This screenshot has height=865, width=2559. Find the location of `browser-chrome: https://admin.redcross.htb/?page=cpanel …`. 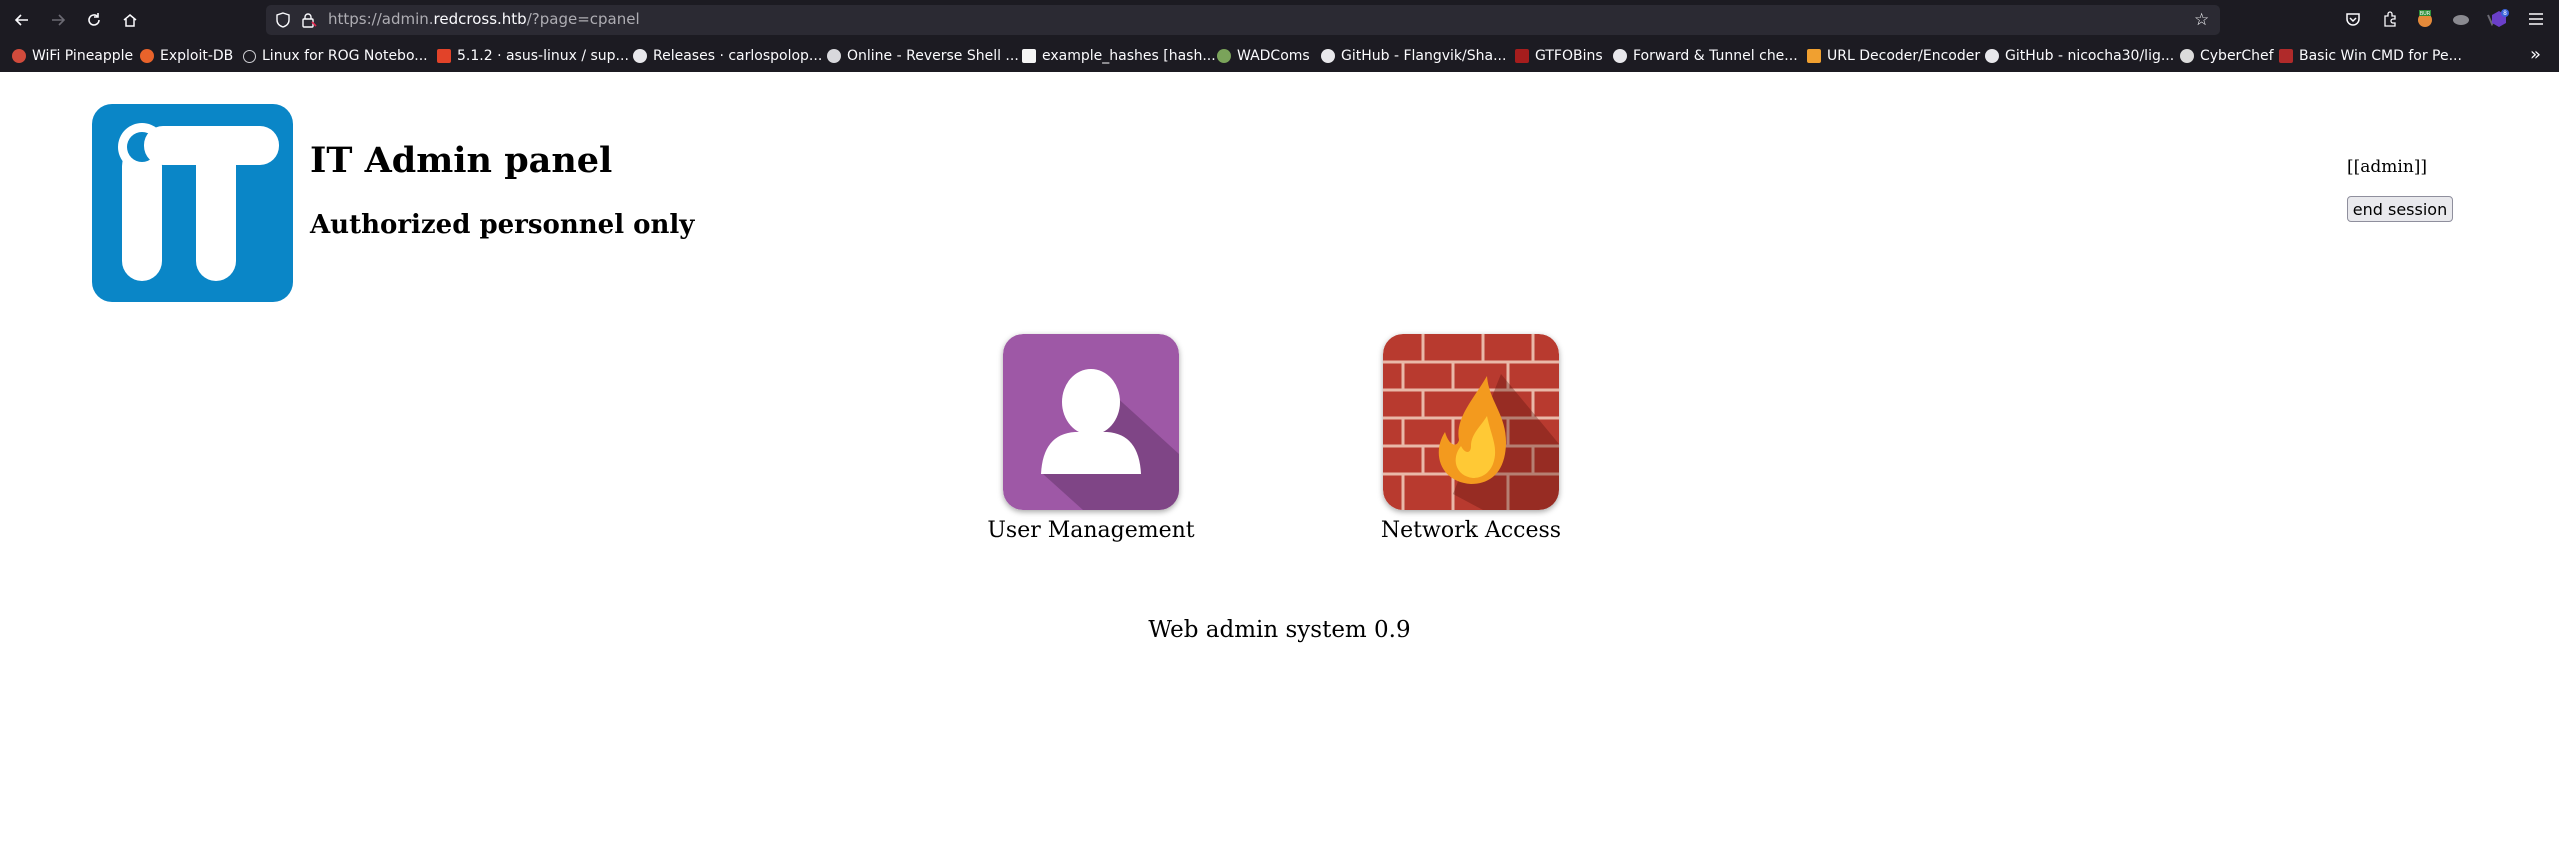

browser-chrome: https://admin.redcross.htb/?page=cpanel … is located at coordinates (1279, 36).